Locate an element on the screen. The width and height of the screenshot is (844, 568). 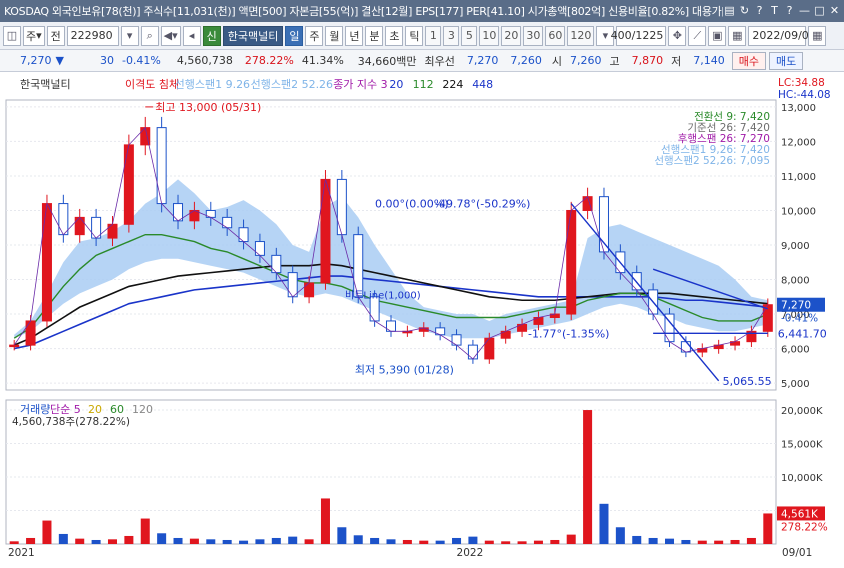
close-icon: ✕ is located at coordinates (834, 11).